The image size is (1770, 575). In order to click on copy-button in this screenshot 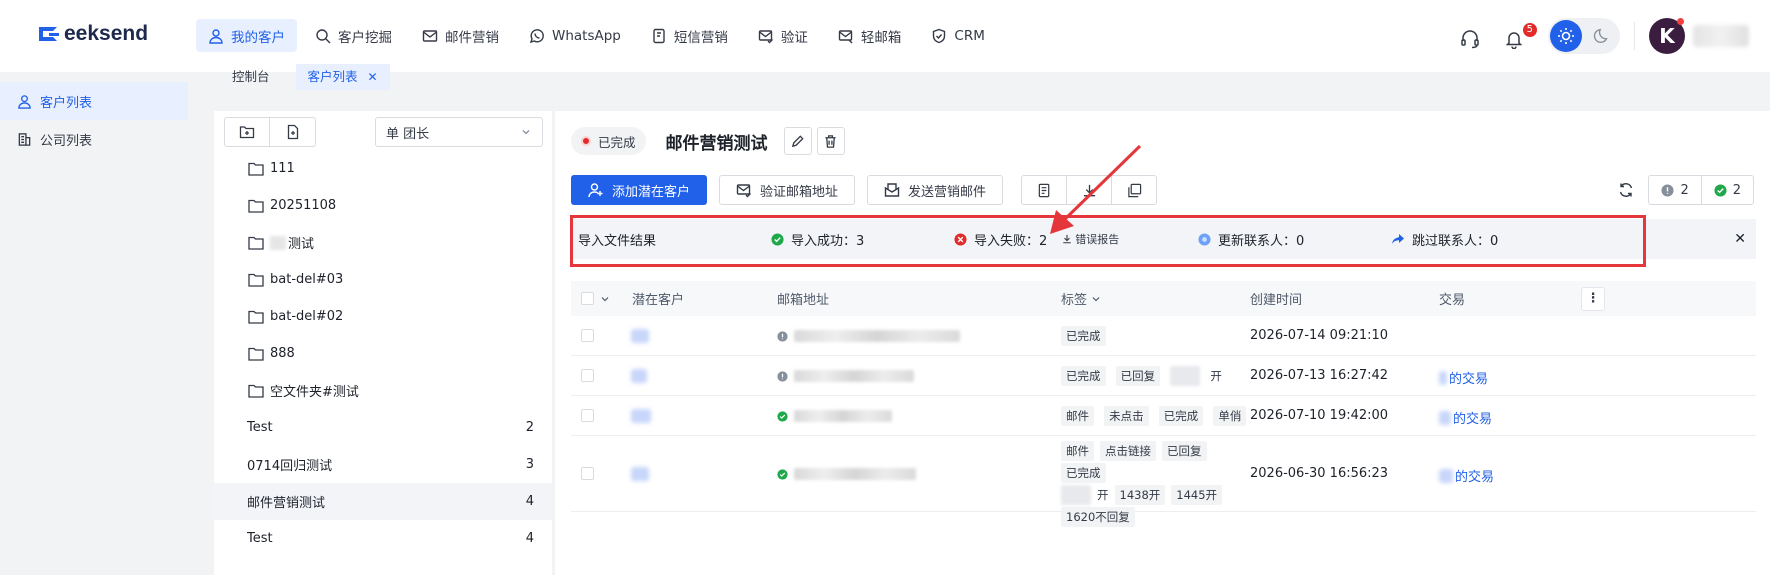, I will do `click(1134, 190)`.